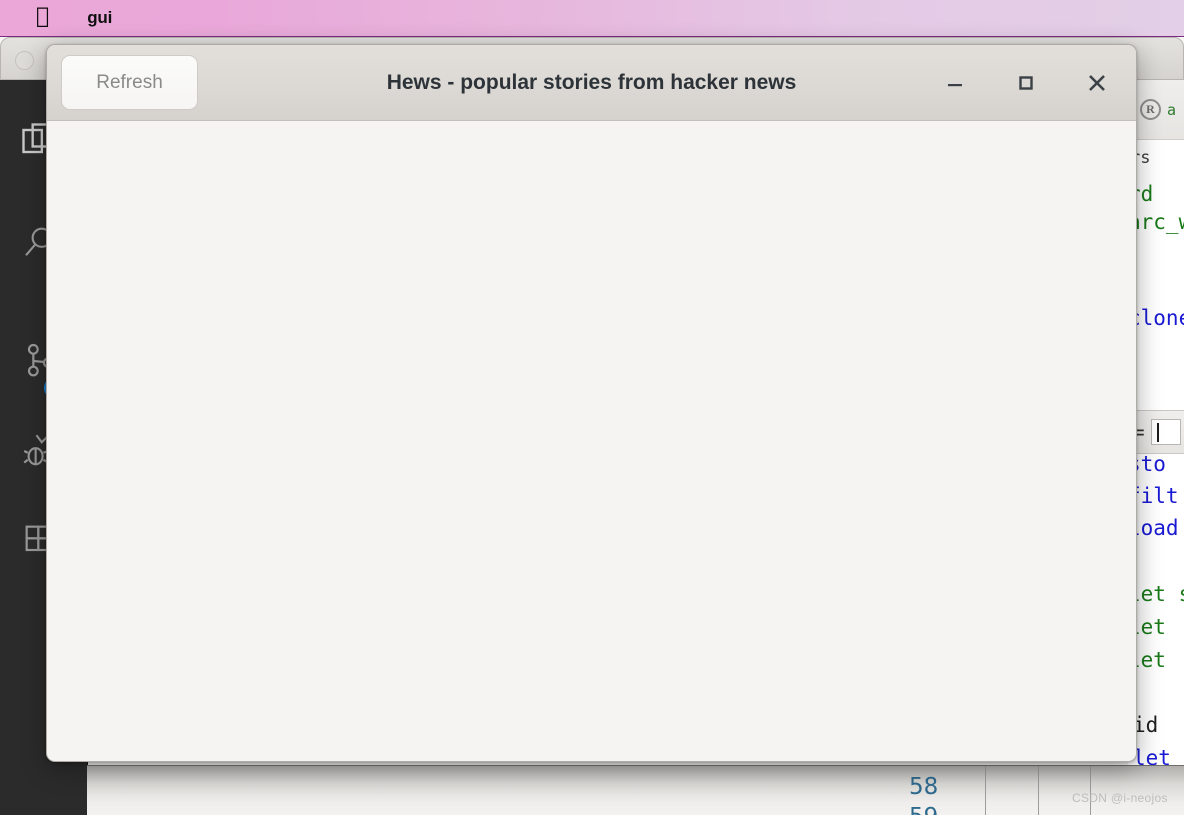 The width and height of the screenshot is (1184, 815). Describe the element at coordinates (129, 82) in the screenshot. I see `refresh-button: Refresh` at that location.